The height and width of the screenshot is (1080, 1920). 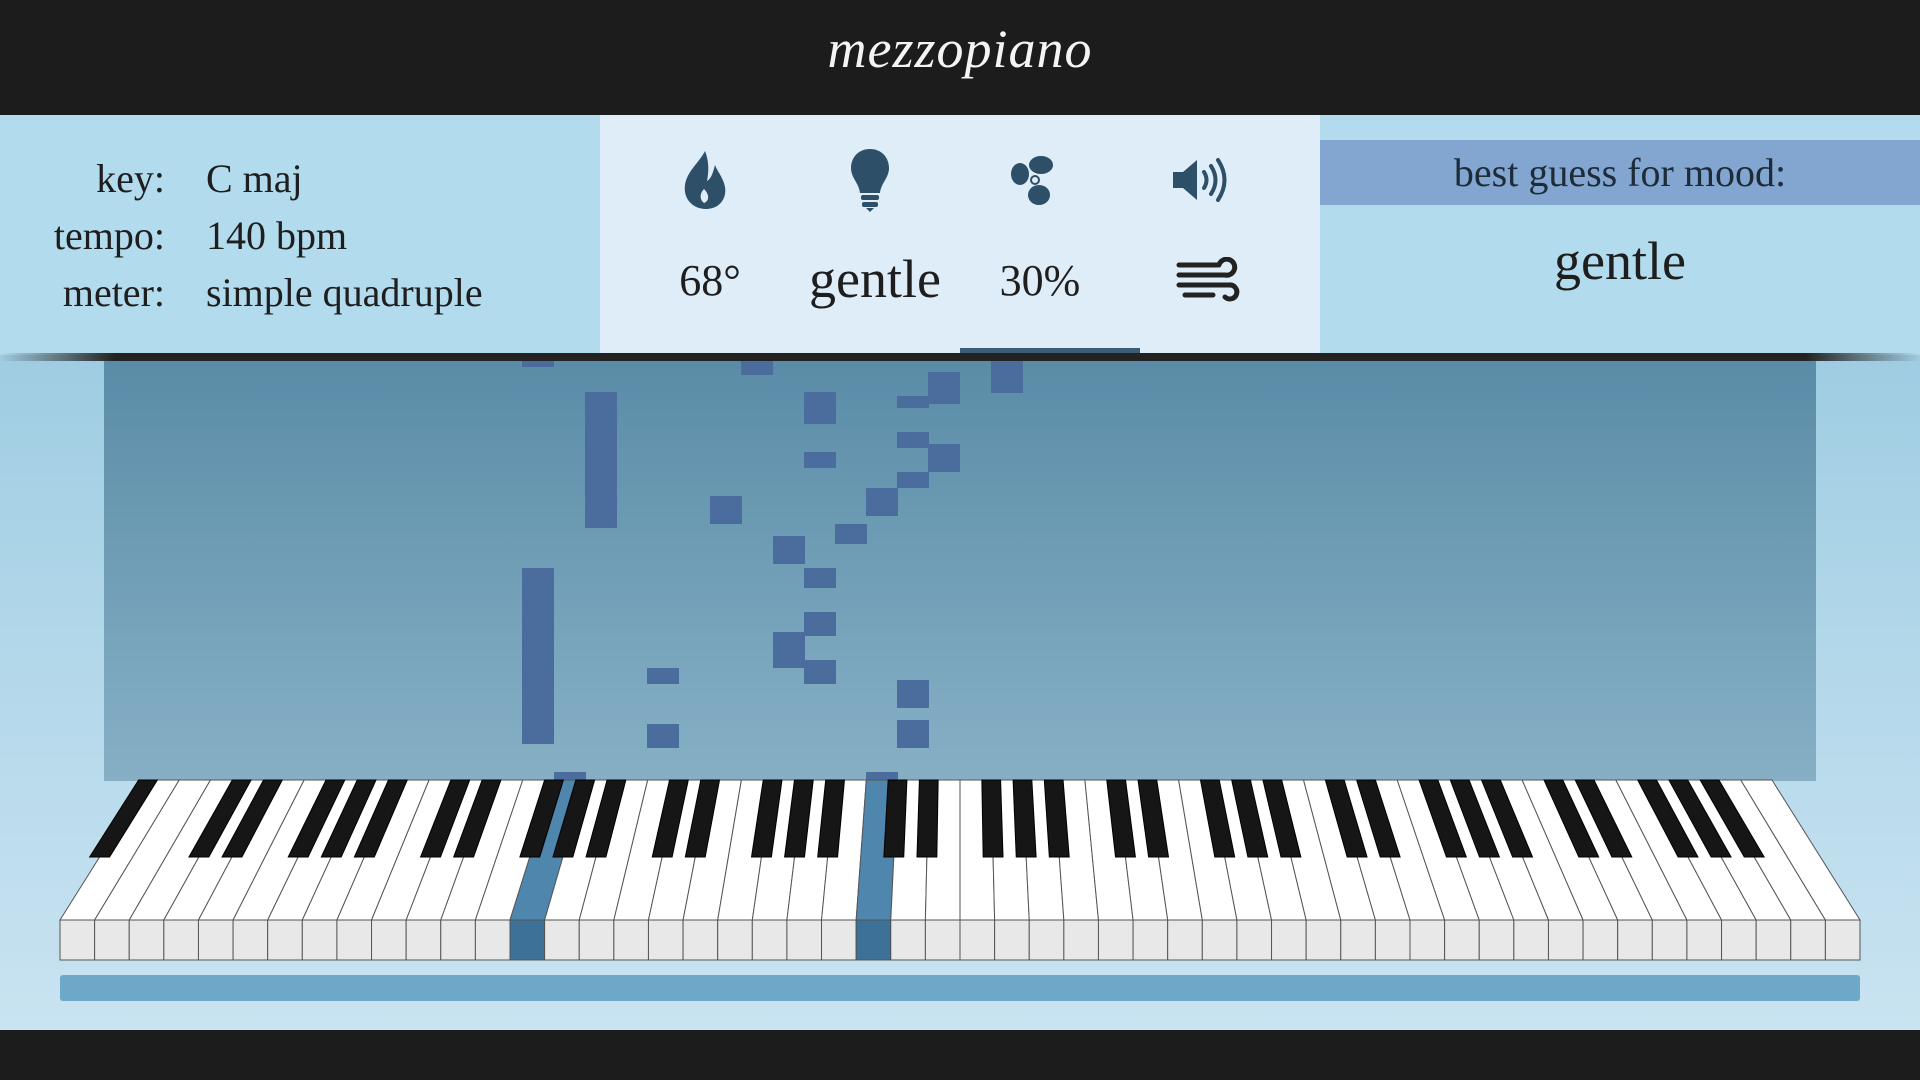 What do you see at coordinates (960, 1055) in the screenshot?
I see `footer-bar` at bounding box center [960, 1055].